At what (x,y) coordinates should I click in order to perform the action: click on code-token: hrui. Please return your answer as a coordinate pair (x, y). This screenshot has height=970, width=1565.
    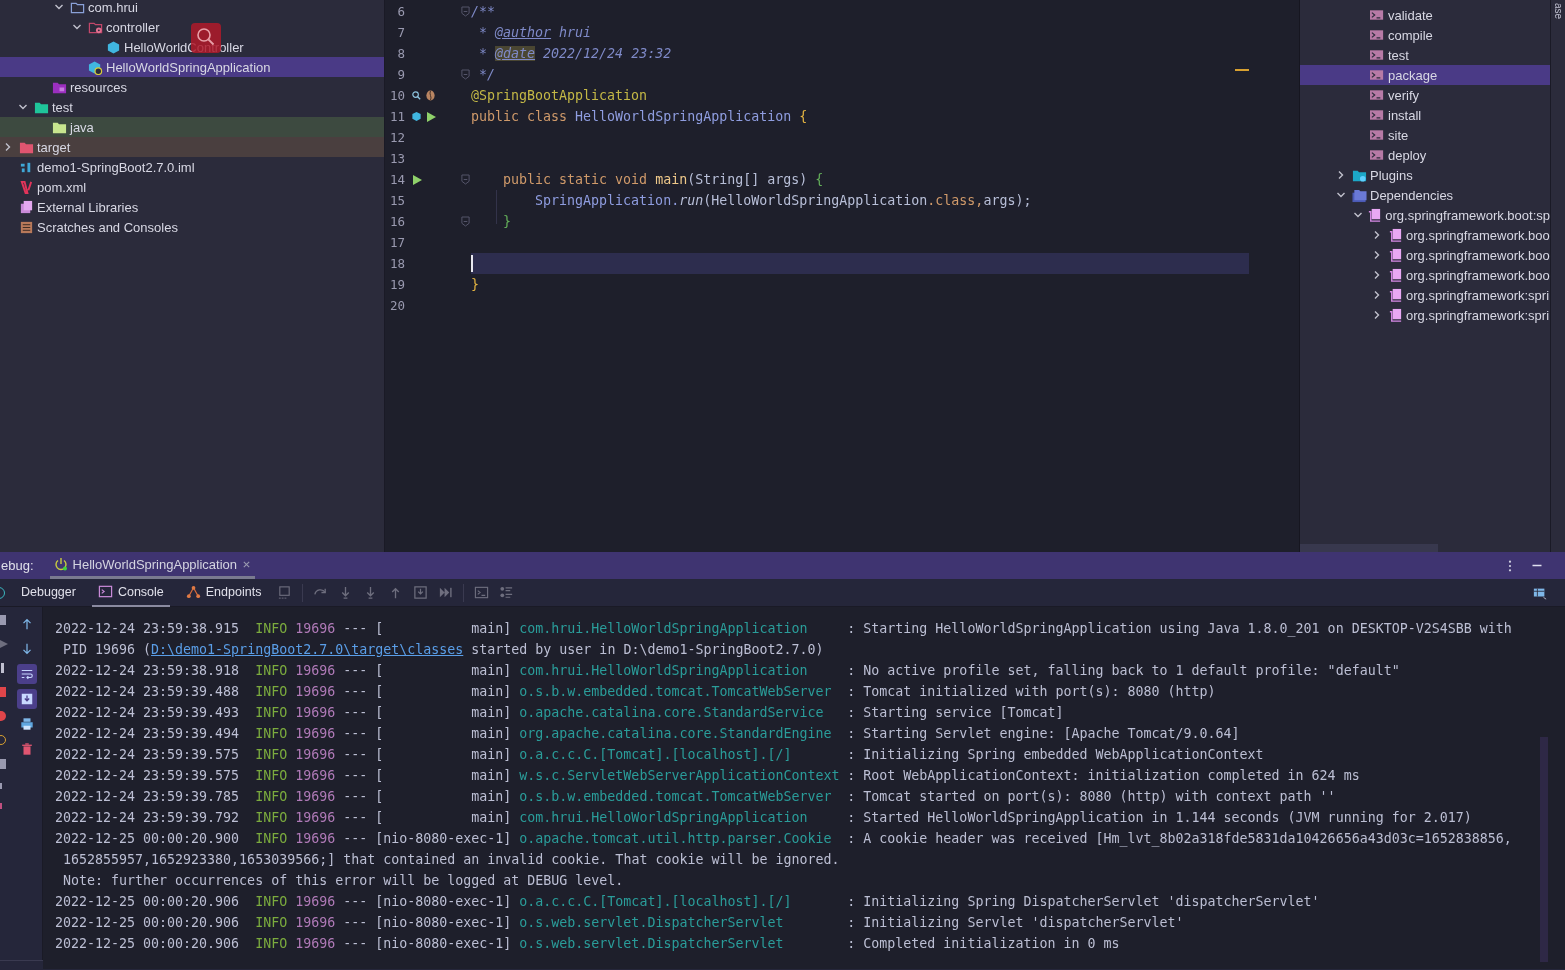
    Looking at the image, I should click on (575, 32).